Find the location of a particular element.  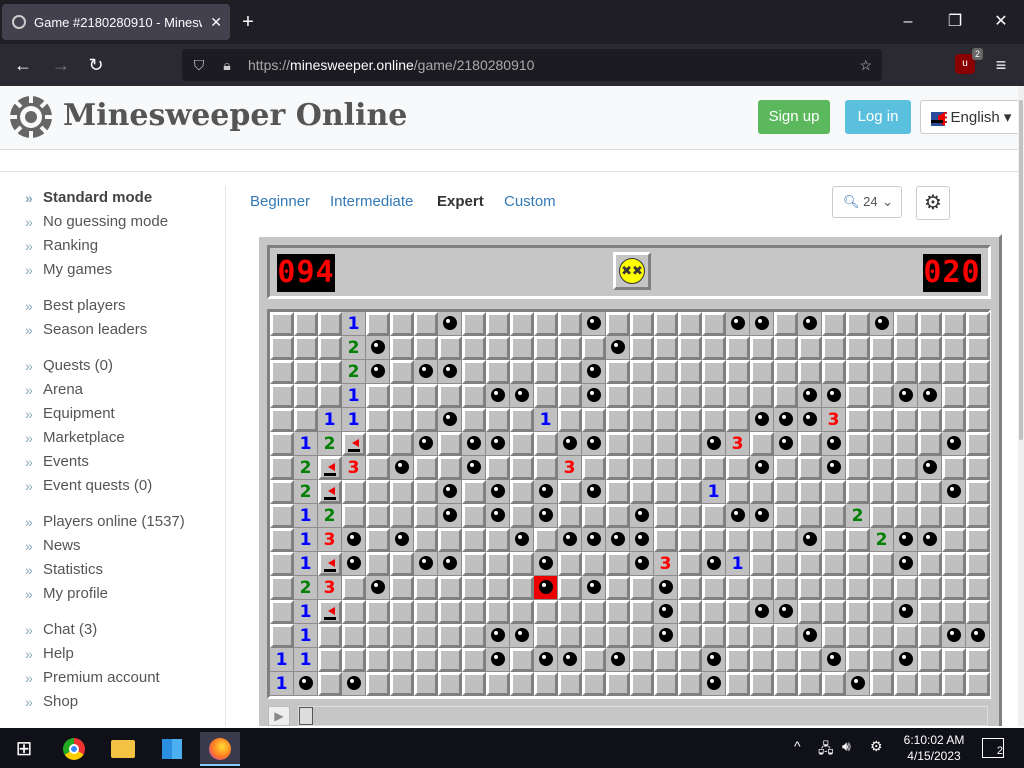

number-cell: 1 is located at coordinates (282, 660).